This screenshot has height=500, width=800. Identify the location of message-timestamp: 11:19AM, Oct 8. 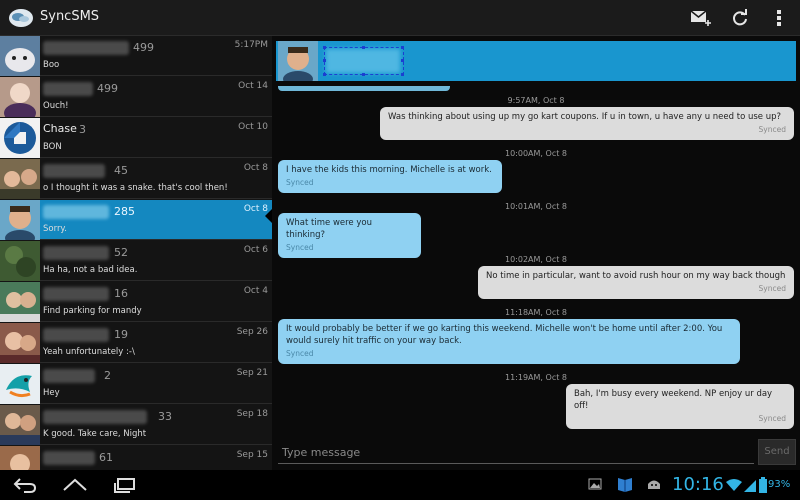
(536, 377).